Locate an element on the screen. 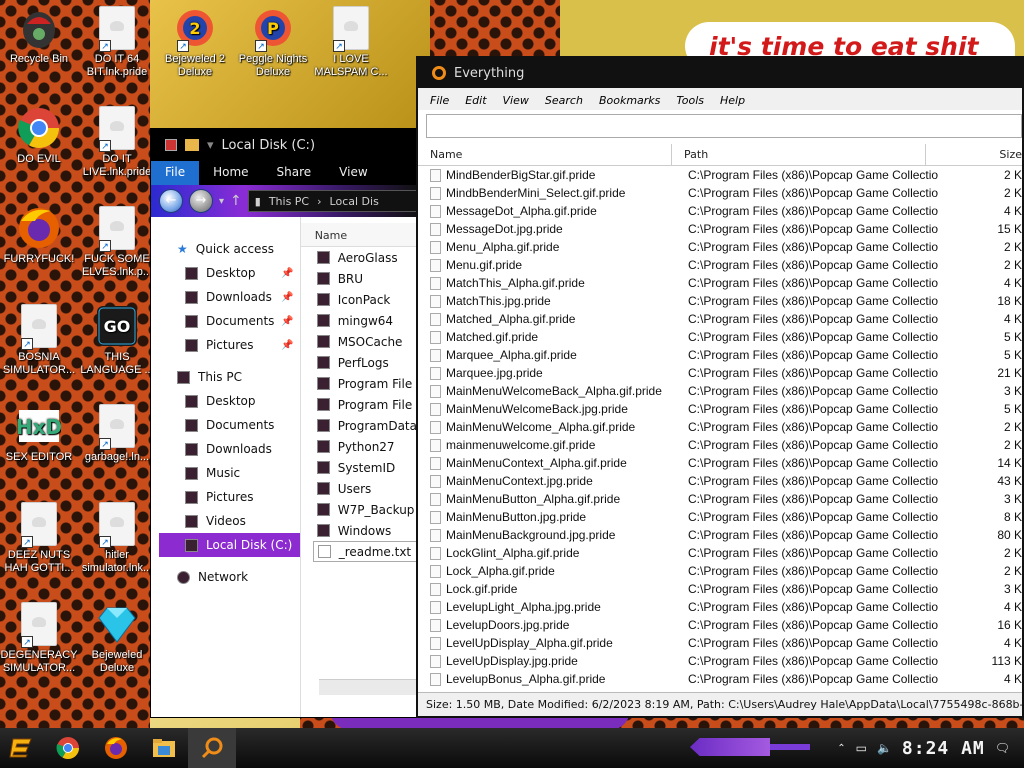  file-row: Python27 is located at coordinates (359, 446).